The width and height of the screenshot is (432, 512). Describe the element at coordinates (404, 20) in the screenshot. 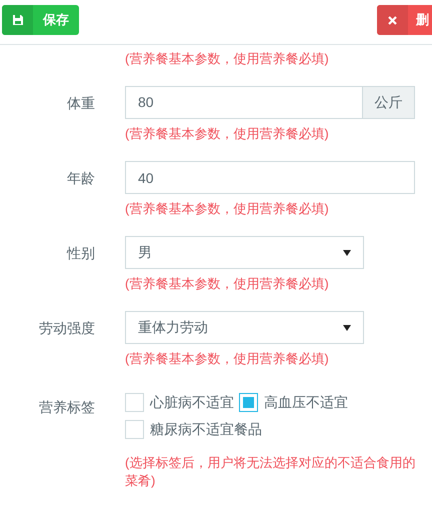

I see `delete-button: 删` at that location.